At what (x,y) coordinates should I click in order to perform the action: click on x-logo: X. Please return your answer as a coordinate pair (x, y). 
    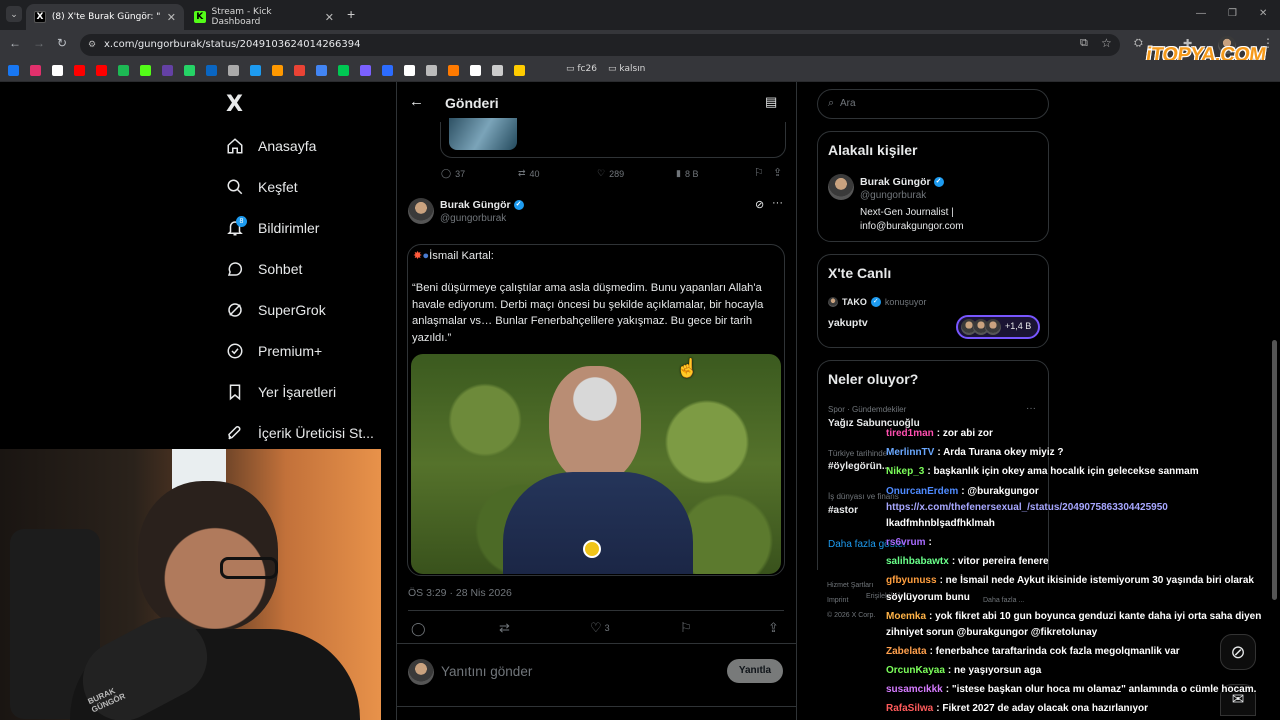
    Looking at the image, I should click on (234, 104).